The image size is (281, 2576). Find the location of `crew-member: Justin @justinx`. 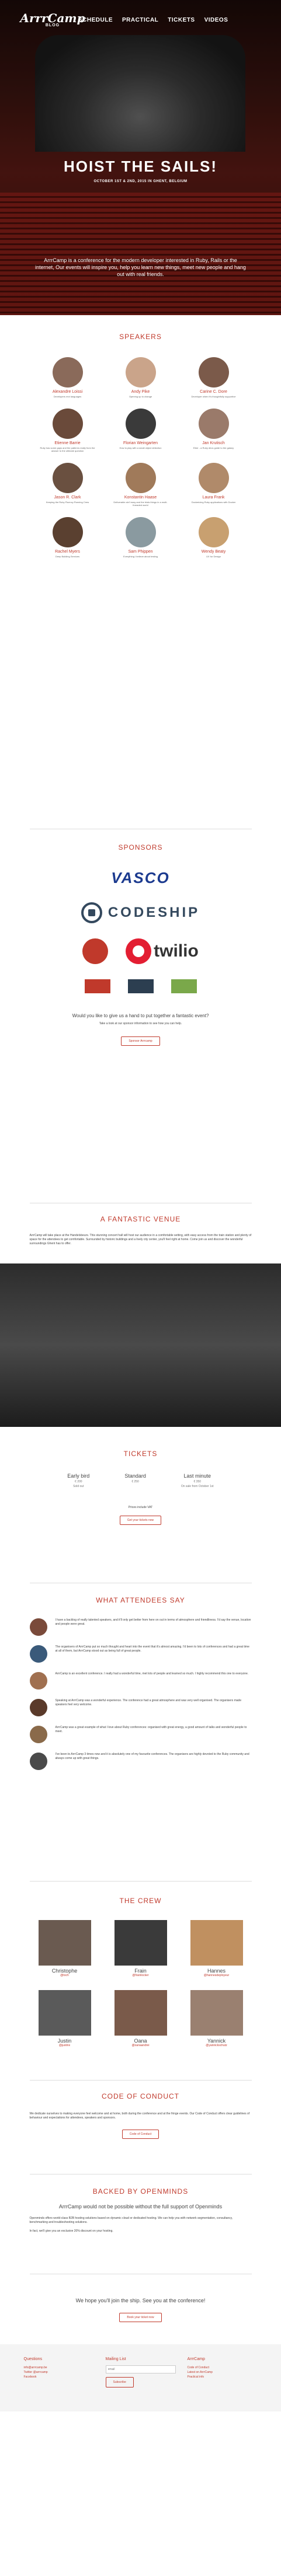

crew-member: Justin @justinx is located at coordinates (65, 2018).